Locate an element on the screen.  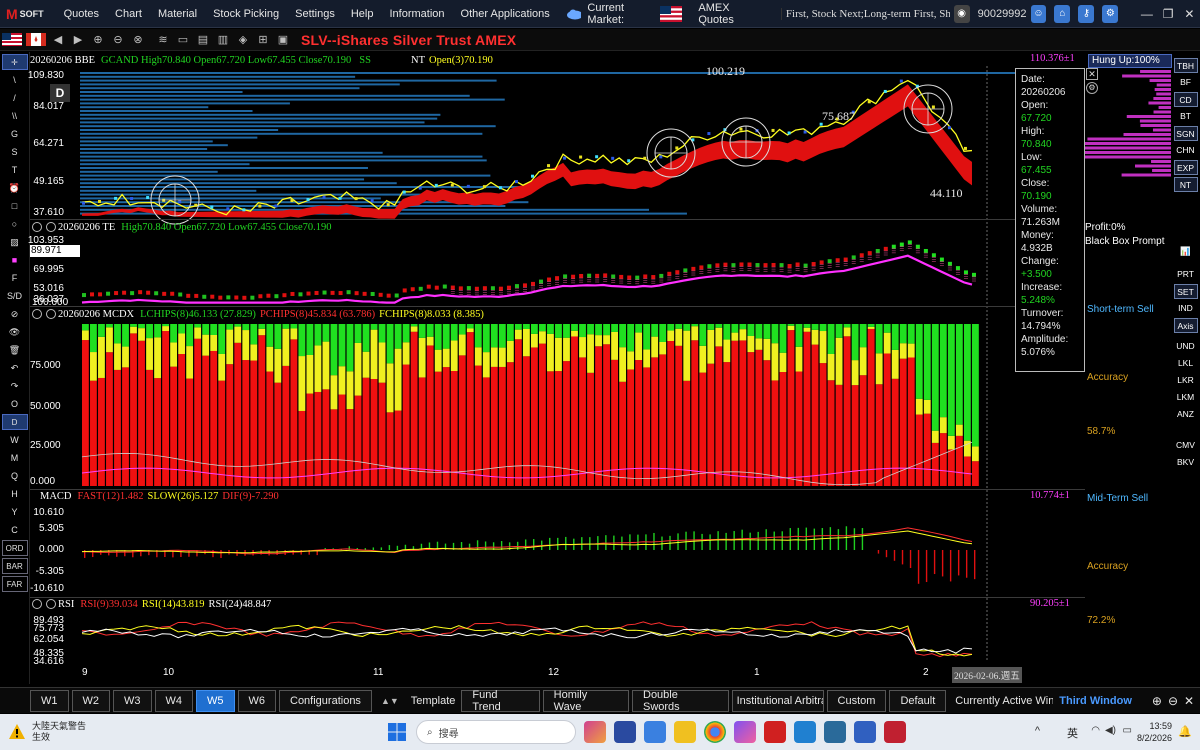
lkl-button: LKL is located at coordinates (1186, 363).